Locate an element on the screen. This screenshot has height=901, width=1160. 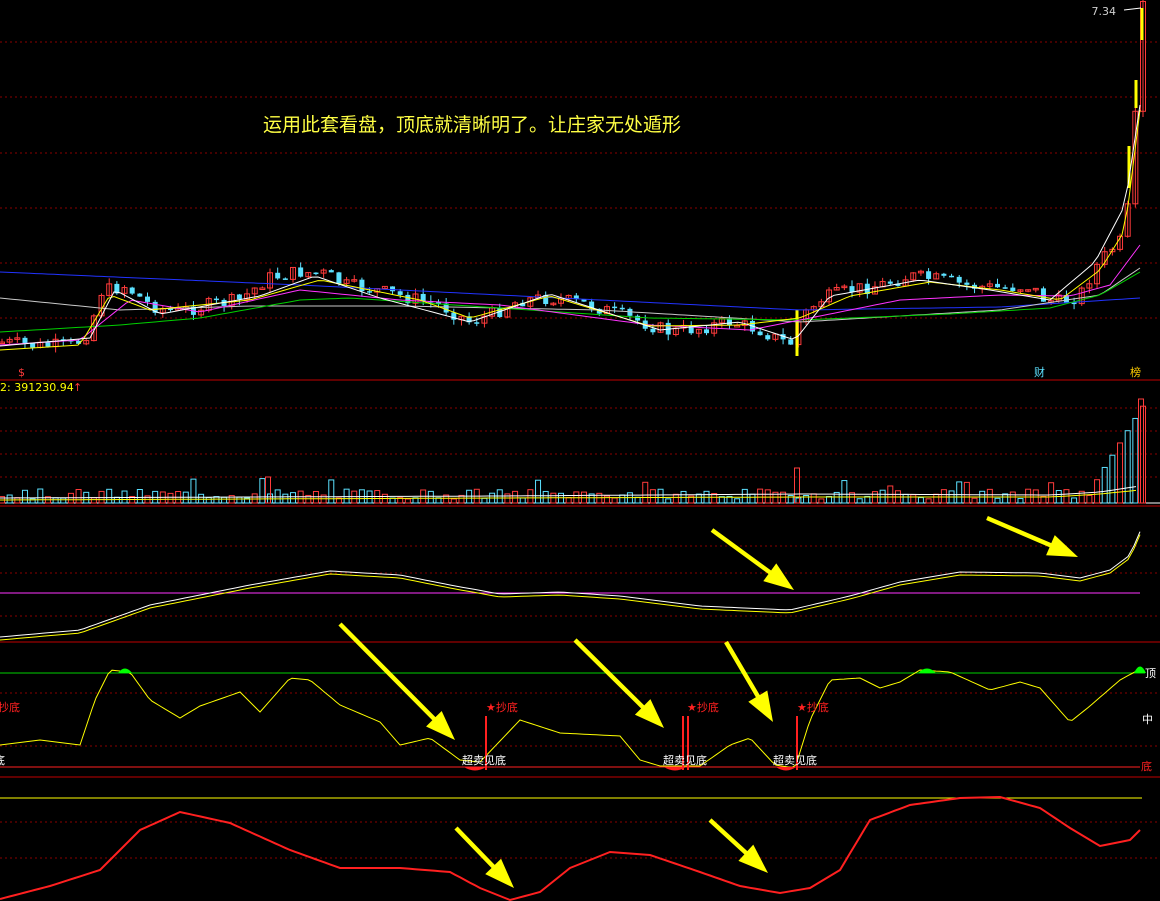
oversold-label-2: 超卖见底 is located at coordinates (685, 760).